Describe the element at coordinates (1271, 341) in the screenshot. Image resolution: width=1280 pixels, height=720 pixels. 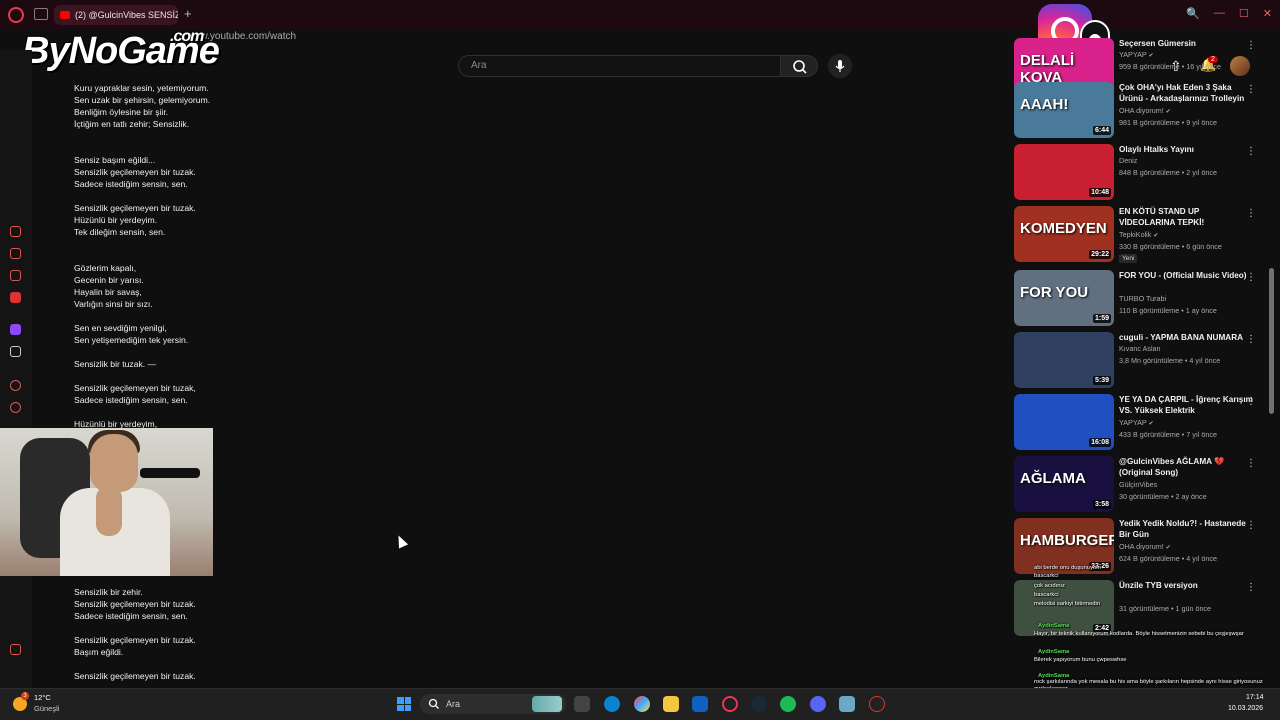
I see `recommendations-scrollbar` at that location.